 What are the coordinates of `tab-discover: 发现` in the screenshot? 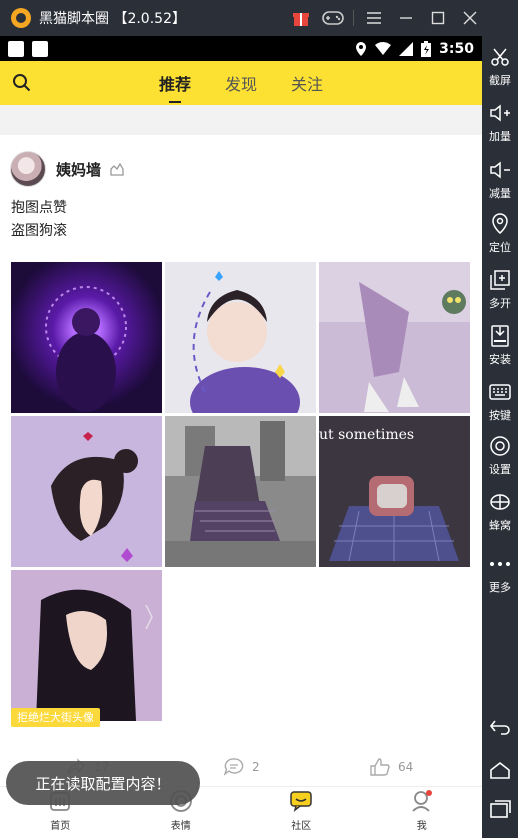 It's located at (241, 83).